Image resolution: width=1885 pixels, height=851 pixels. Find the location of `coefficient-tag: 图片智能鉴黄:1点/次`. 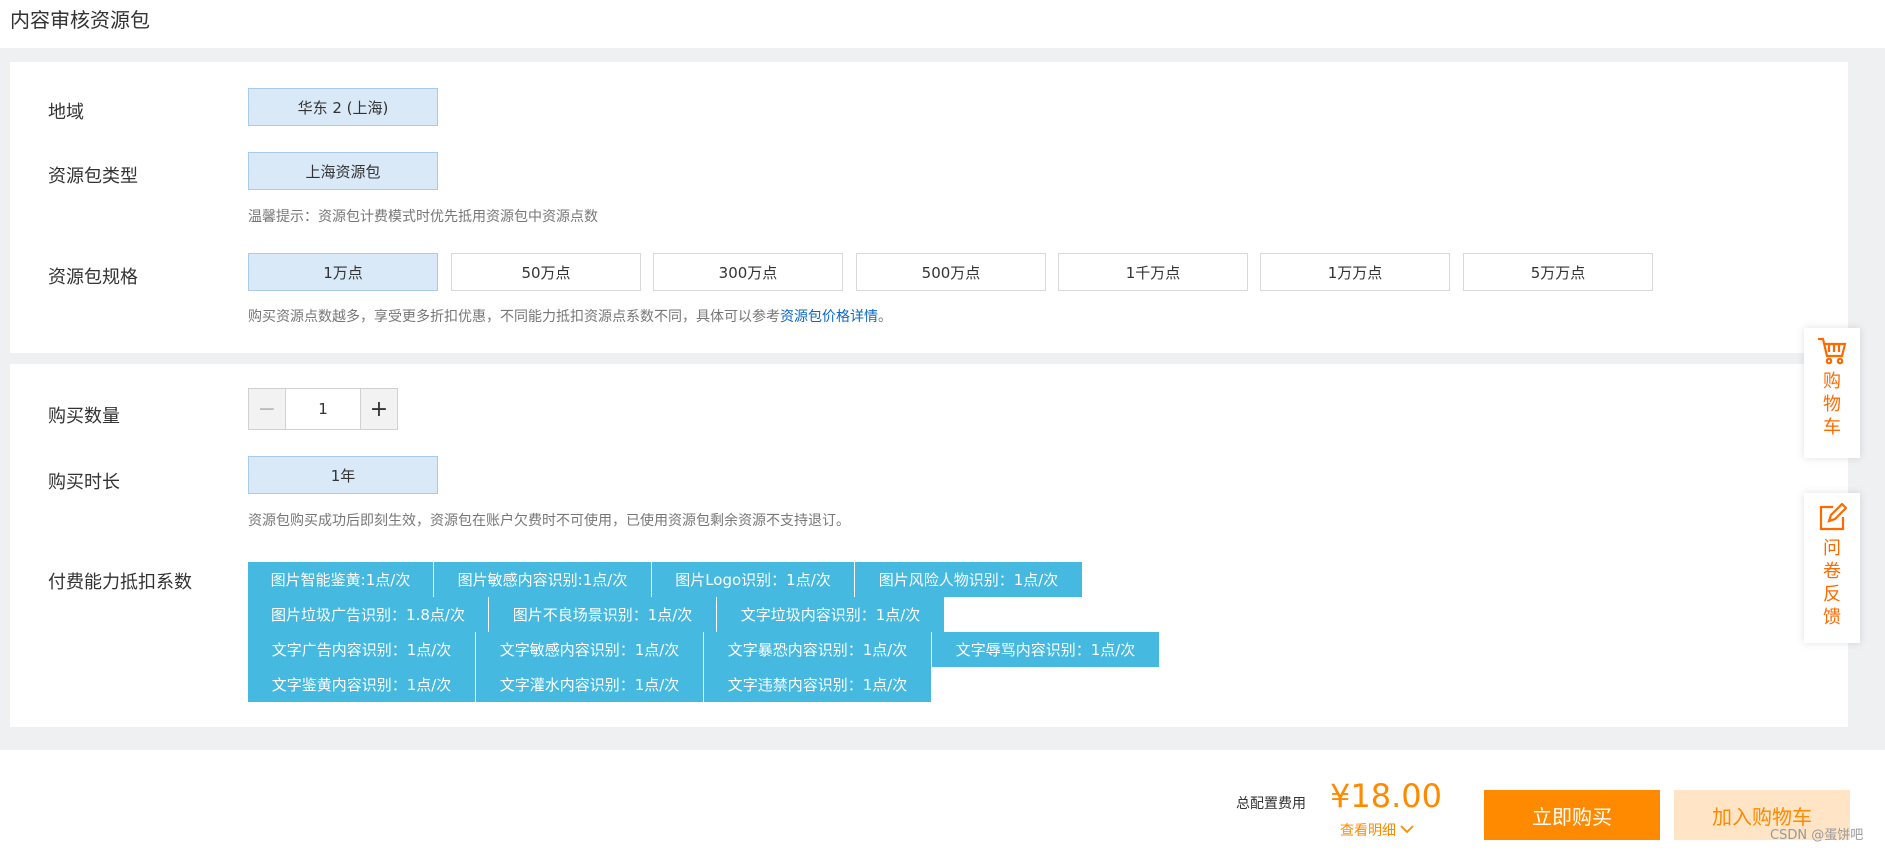

coefficient-tag: 图片智能鉴黄:1点/次 is located at coordinates (341, 579).